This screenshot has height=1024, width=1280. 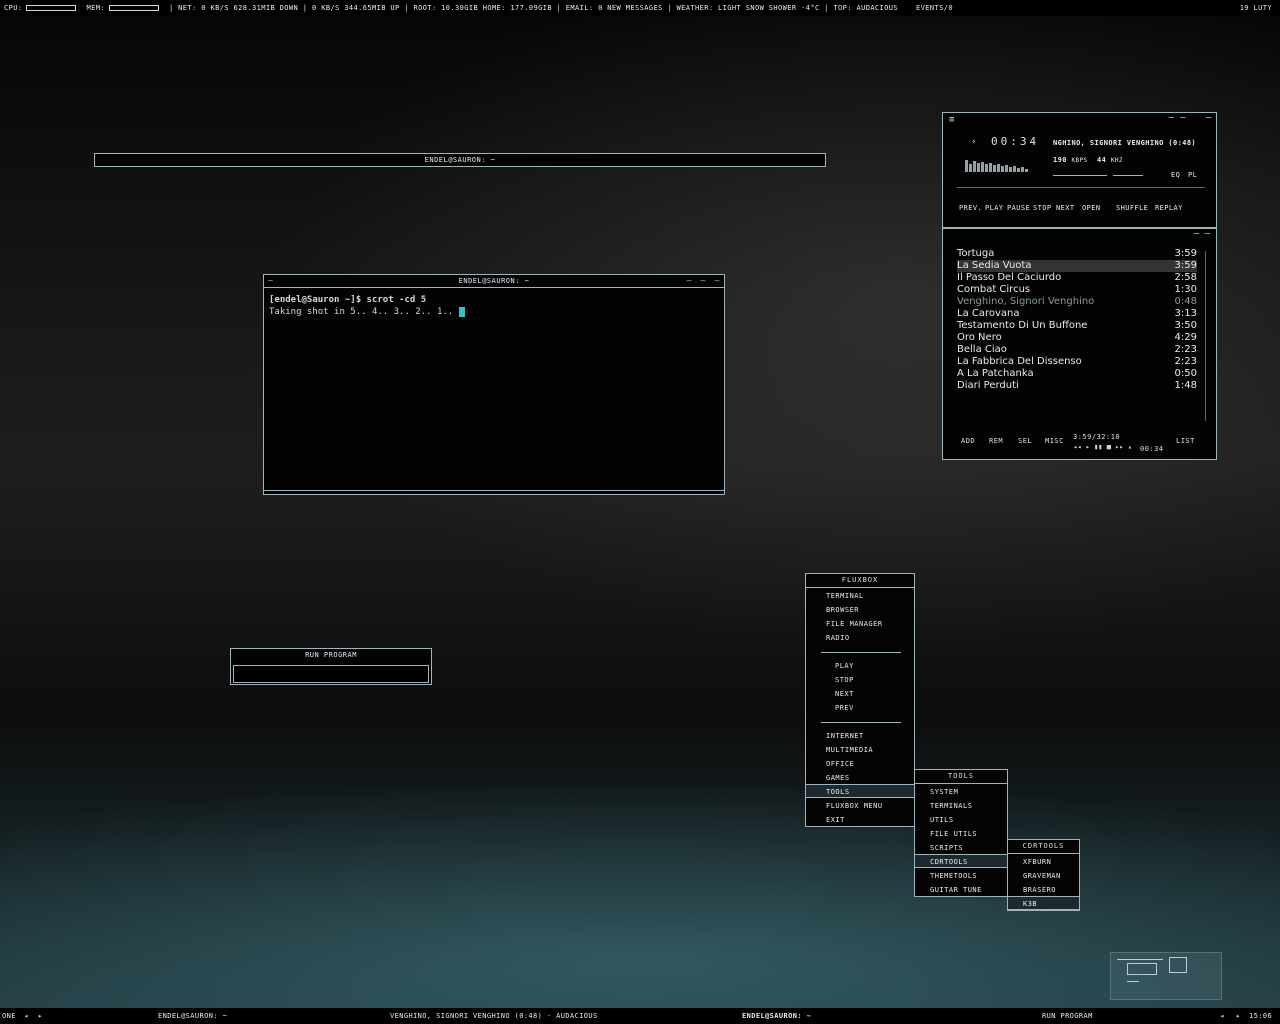 I want to click on playlist-item-current: Venghino, Signori Venghino 0:48, so click(x=1077, y=302).